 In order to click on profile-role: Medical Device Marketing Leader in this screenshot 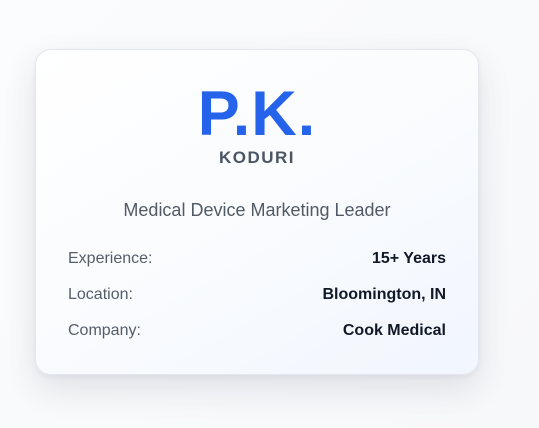, I will do `click(257, 210)`.